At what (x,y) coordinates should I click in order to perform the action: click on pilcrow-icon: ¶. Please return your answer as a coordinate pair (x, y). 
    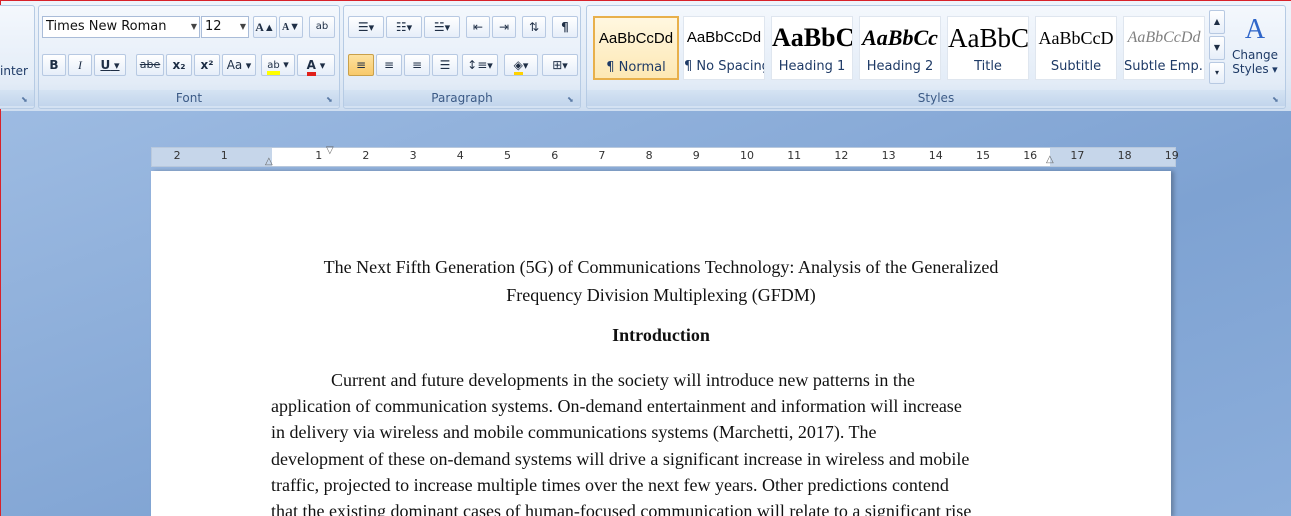
    Looking at the image, I should click on (565, 27).